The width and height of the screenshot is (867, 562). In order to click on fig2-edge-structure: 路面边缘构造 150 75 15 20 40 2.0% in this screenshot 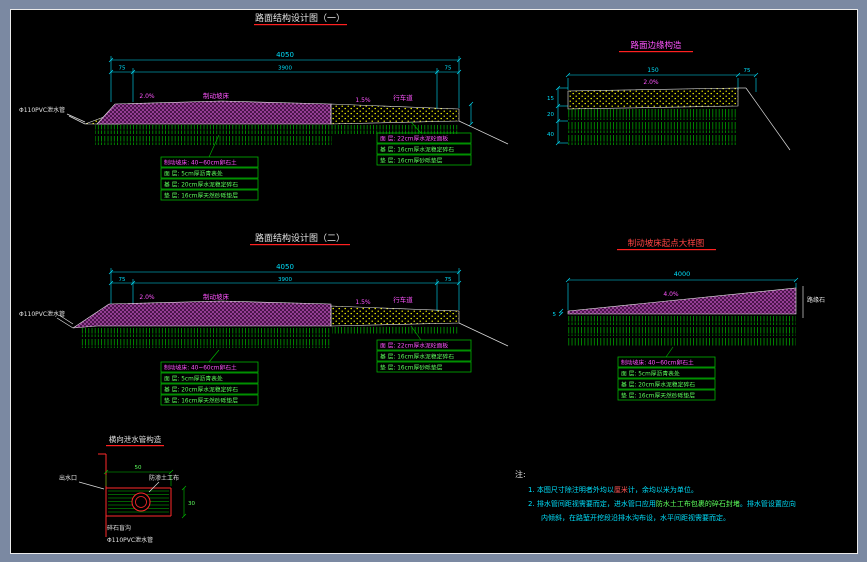, I will do `click(669, 95)`.